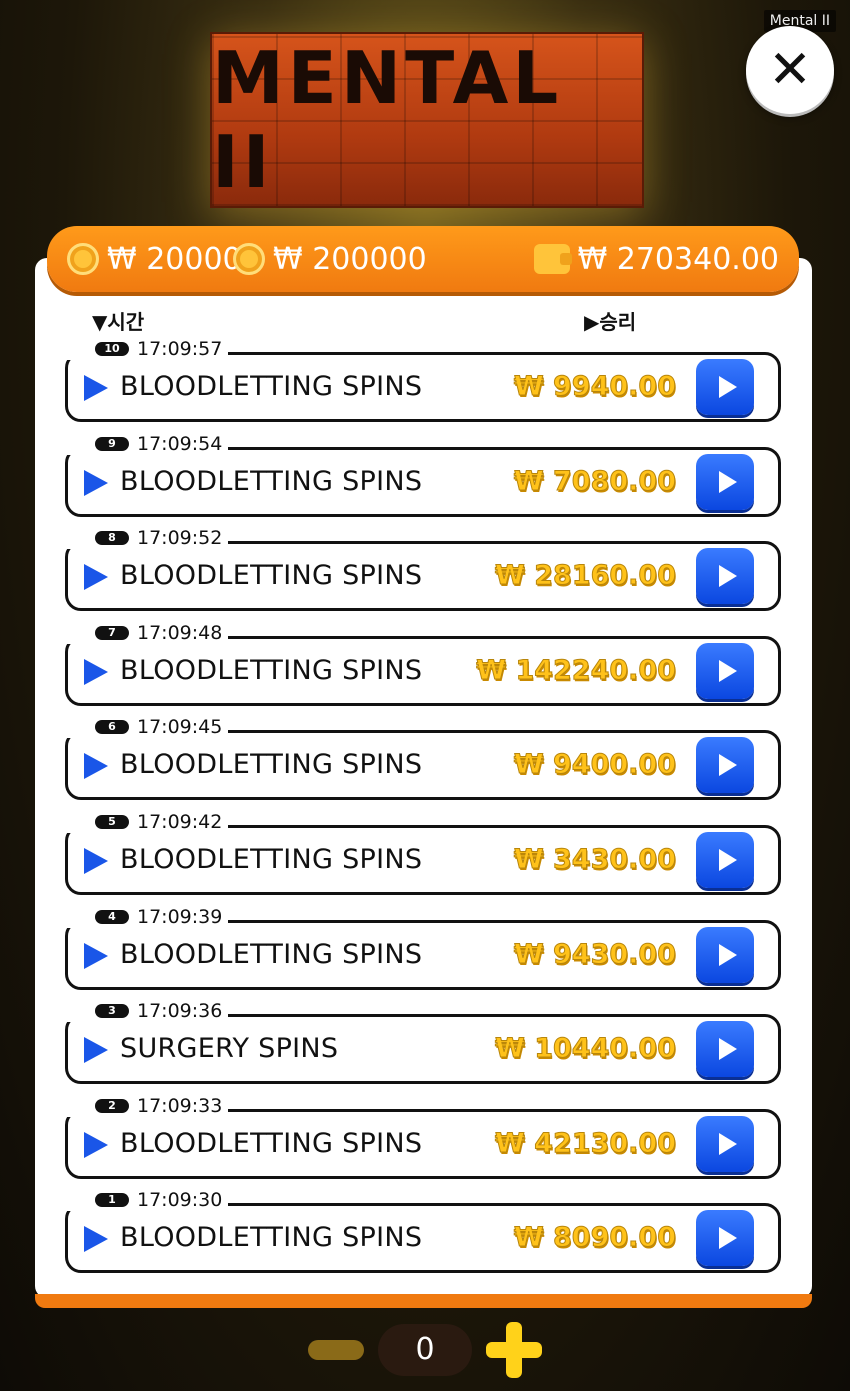 Image resolution: width=850 pixels, height=1391 pixels. I want to click on round-index-badge: 7, so click(112, 633).